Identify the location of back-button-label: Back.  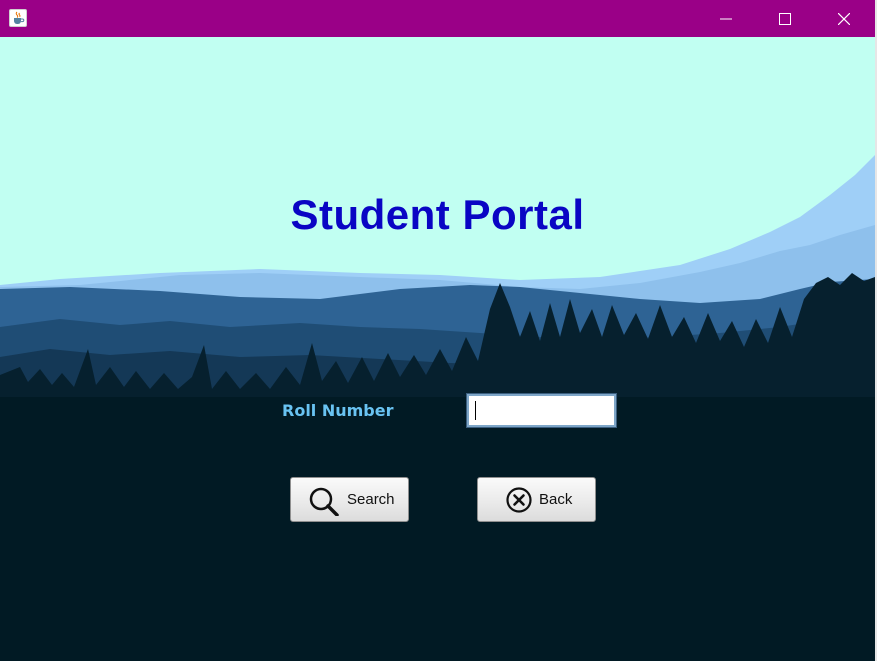
(556, 499).